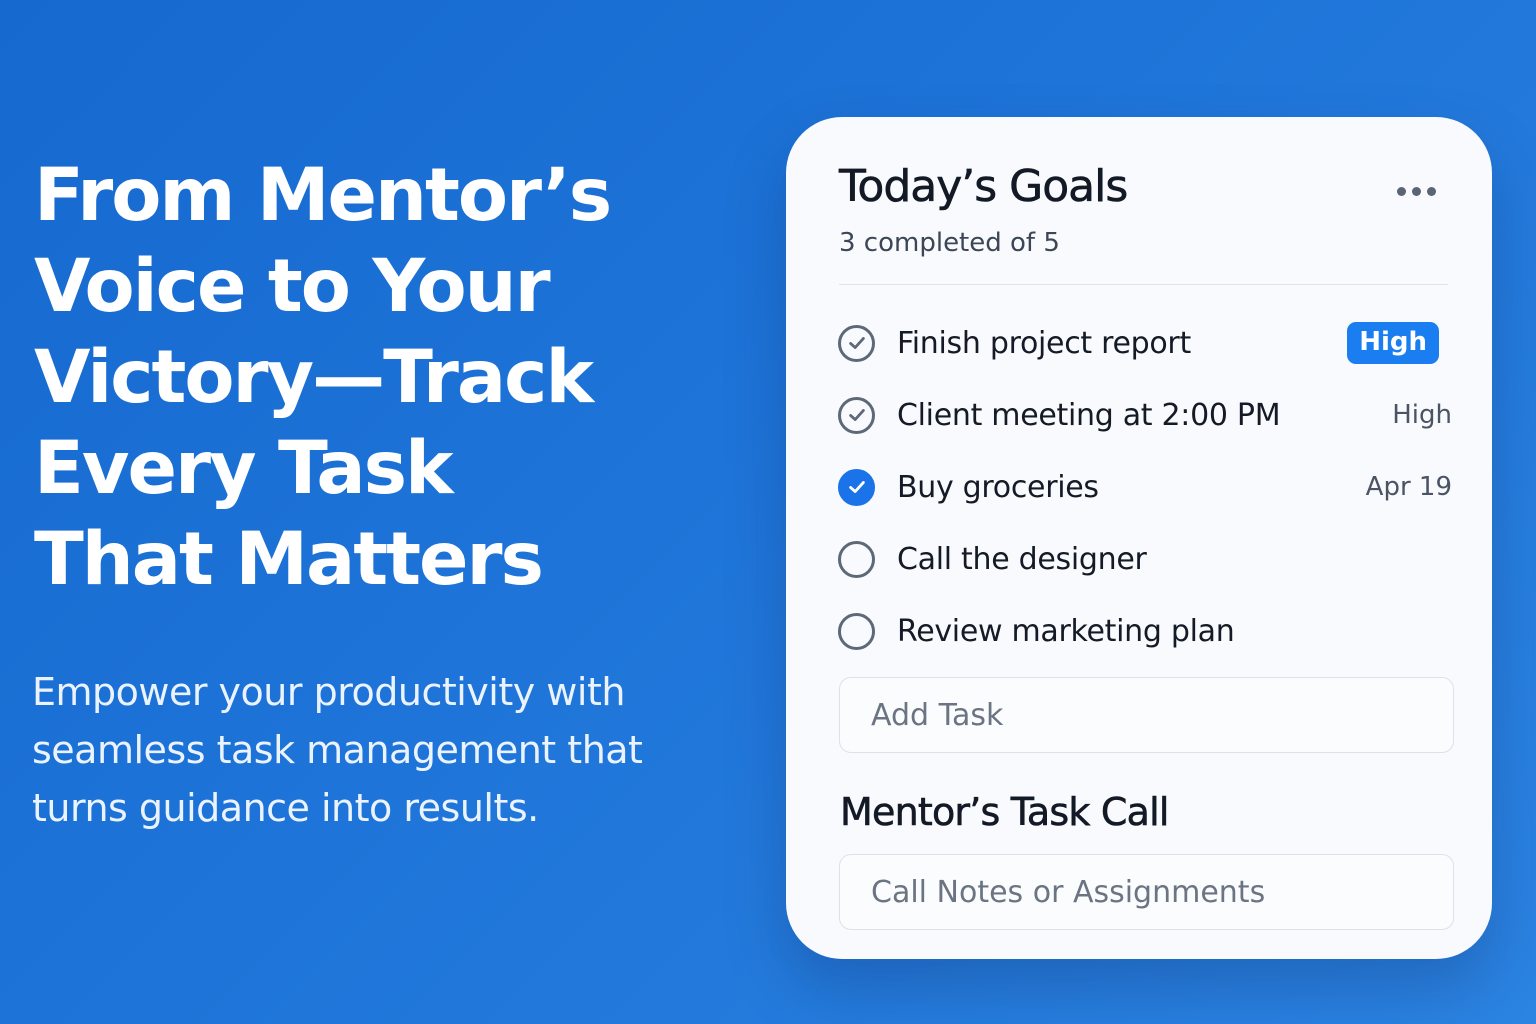  I want to click on task-row: Finish project report High, so click(1145, 343).